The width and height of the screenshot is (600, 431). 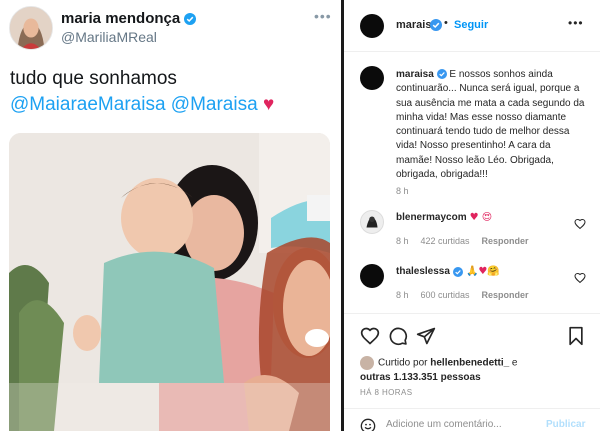 I want to click on liked-by-prefix: Curtido por, so click(x=404, y=363).